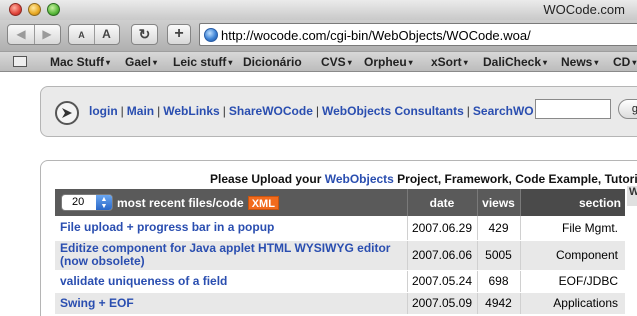 The height and width of the screenshot is (316, 637). I want to click on nav-link-weblinks: WebLinks, so click(191, 111).